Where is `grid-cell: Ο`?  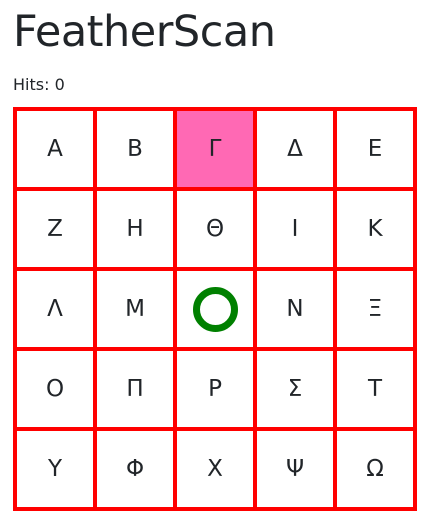
grid-cell: Ο is located at coordinates (55, 389).